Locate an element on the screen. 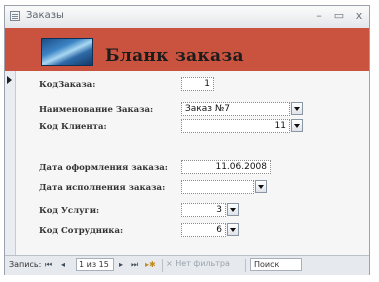 This screenshot has width=379, height=282. header-picture is located at coordinates (67, 52).